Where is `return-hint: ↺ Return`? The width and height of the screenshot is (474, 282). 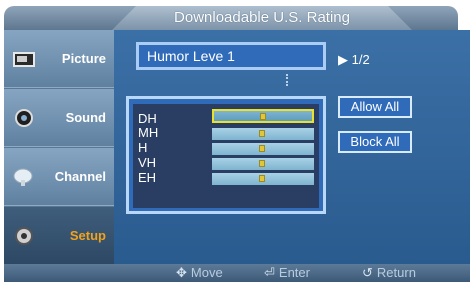 return-hint: ↺ Return is located at coordinates (389, 273).